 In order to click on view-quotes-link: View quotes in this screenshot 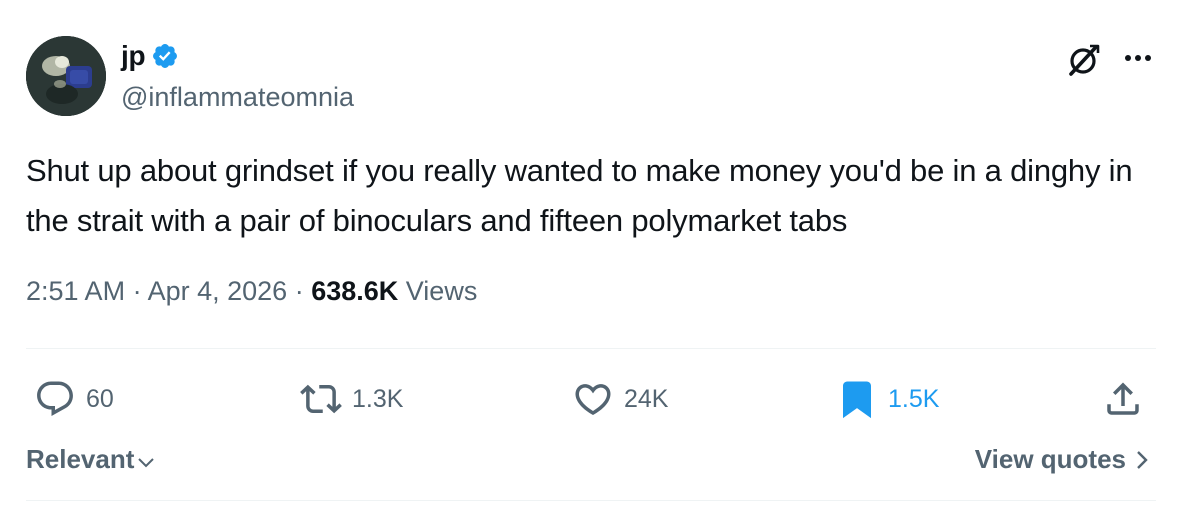, I will do `click(1062, 459)`.